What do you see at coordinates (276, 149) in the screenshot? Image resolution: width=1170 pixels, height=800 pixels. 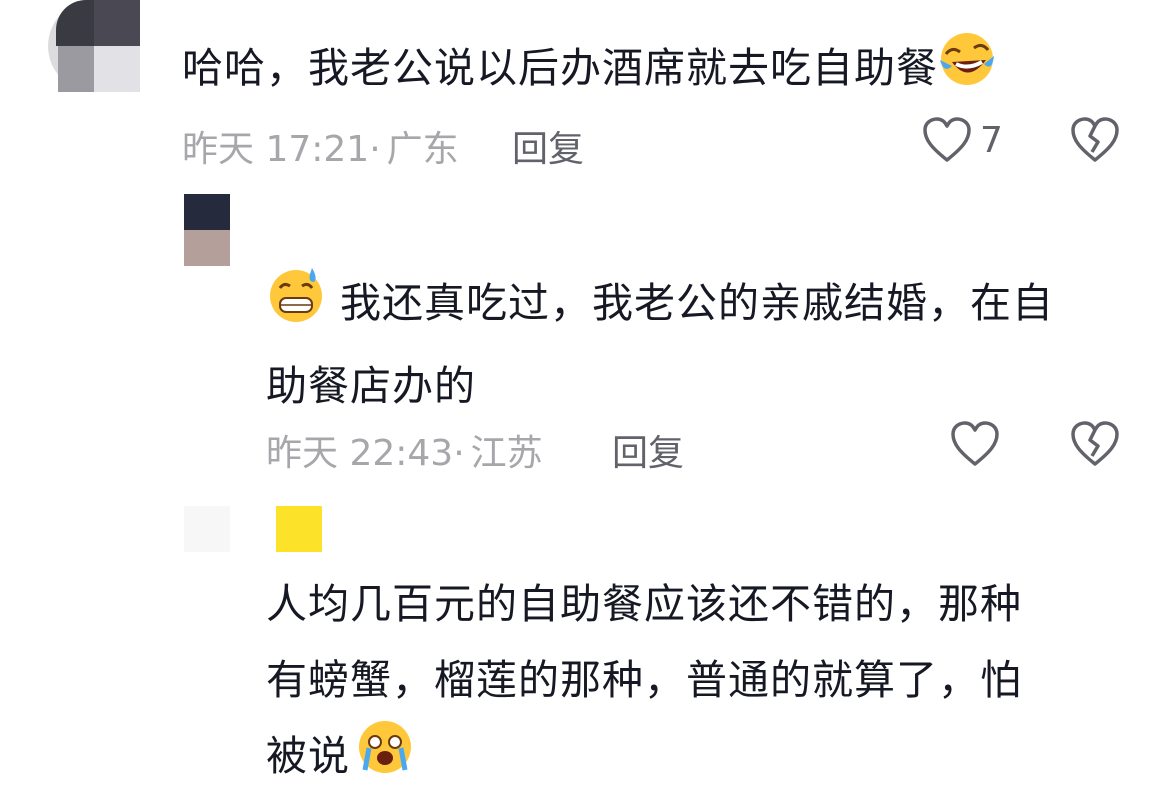 I see `comment-1-time: 昨天 17:21` at bounding box center [276, 149].